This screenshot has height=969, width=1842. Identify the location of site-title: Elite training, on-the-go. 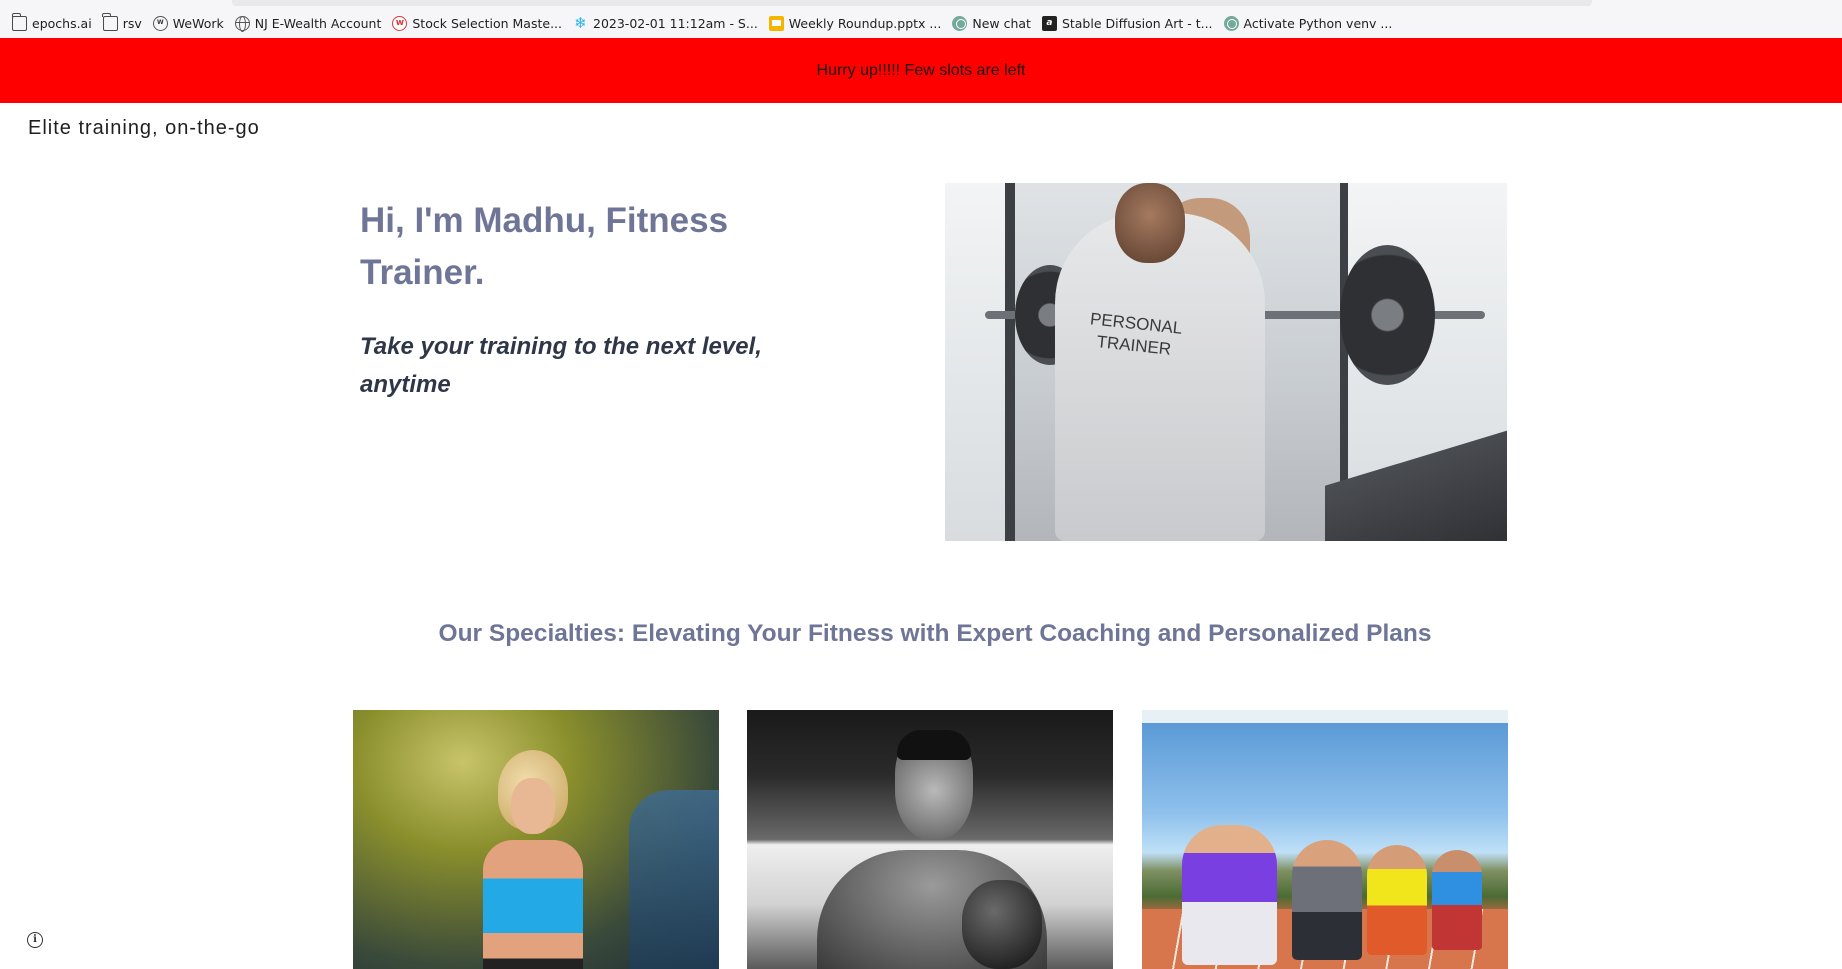
(144, 128).